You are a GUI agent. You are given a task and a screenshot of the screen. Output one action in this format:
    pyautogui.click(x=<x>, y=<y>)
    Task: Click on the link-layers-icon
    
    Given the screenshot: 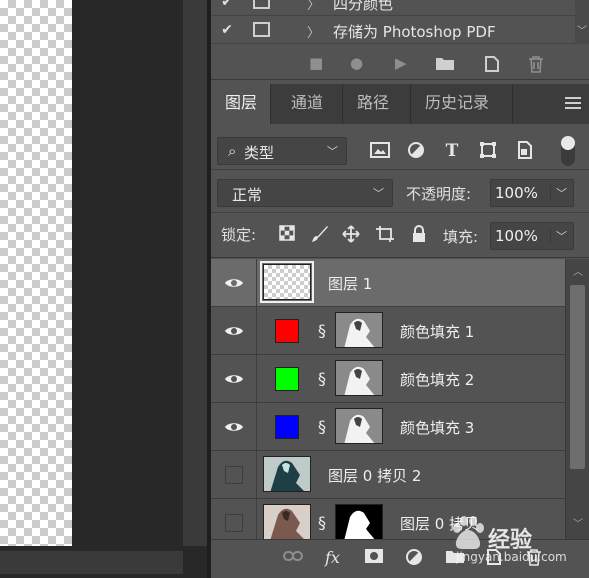 What is the action you would take?
    pyautogui.click(x=293, y=558)
    